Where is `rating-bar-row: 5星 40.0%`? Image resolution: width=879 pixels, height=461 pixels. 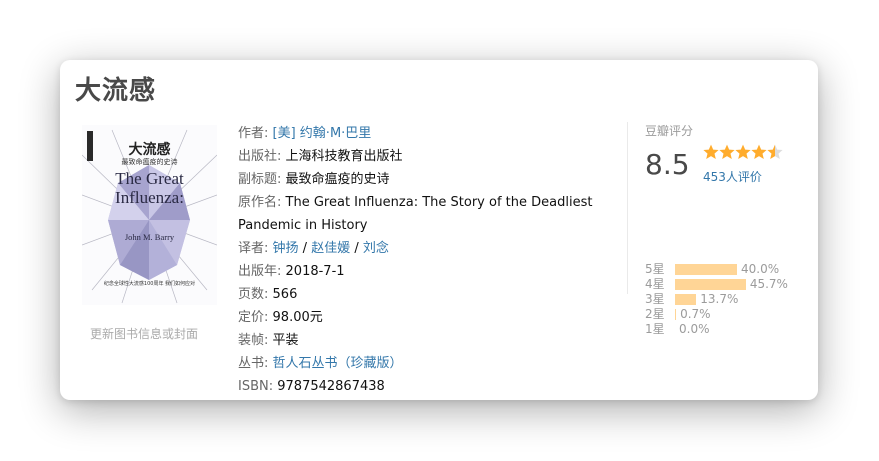 rating-bar-row: 5星 40.0% is located at coordinates (725, 269).